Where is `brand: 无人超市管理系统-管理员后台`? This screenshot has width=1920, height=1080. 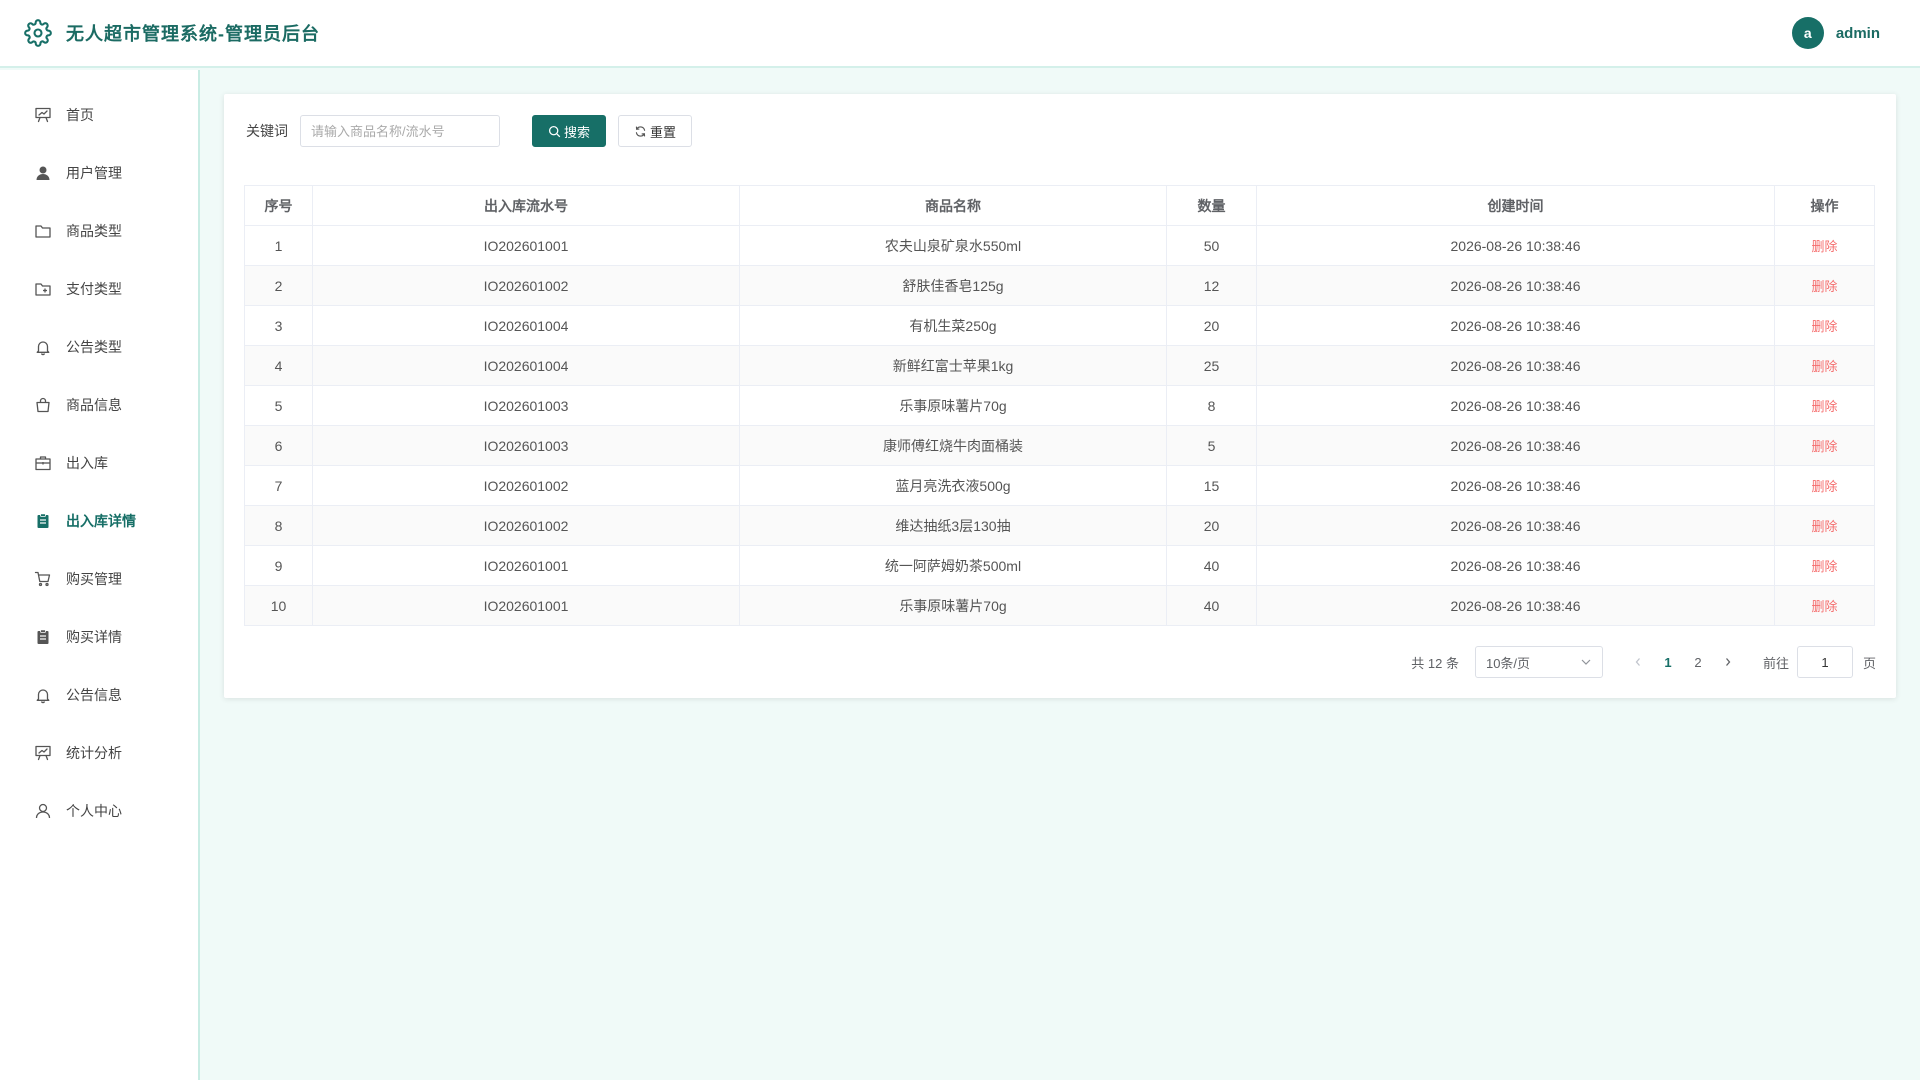 brand: 无人超市管理系统-管理员后台 is located at coordinates (172, 33).